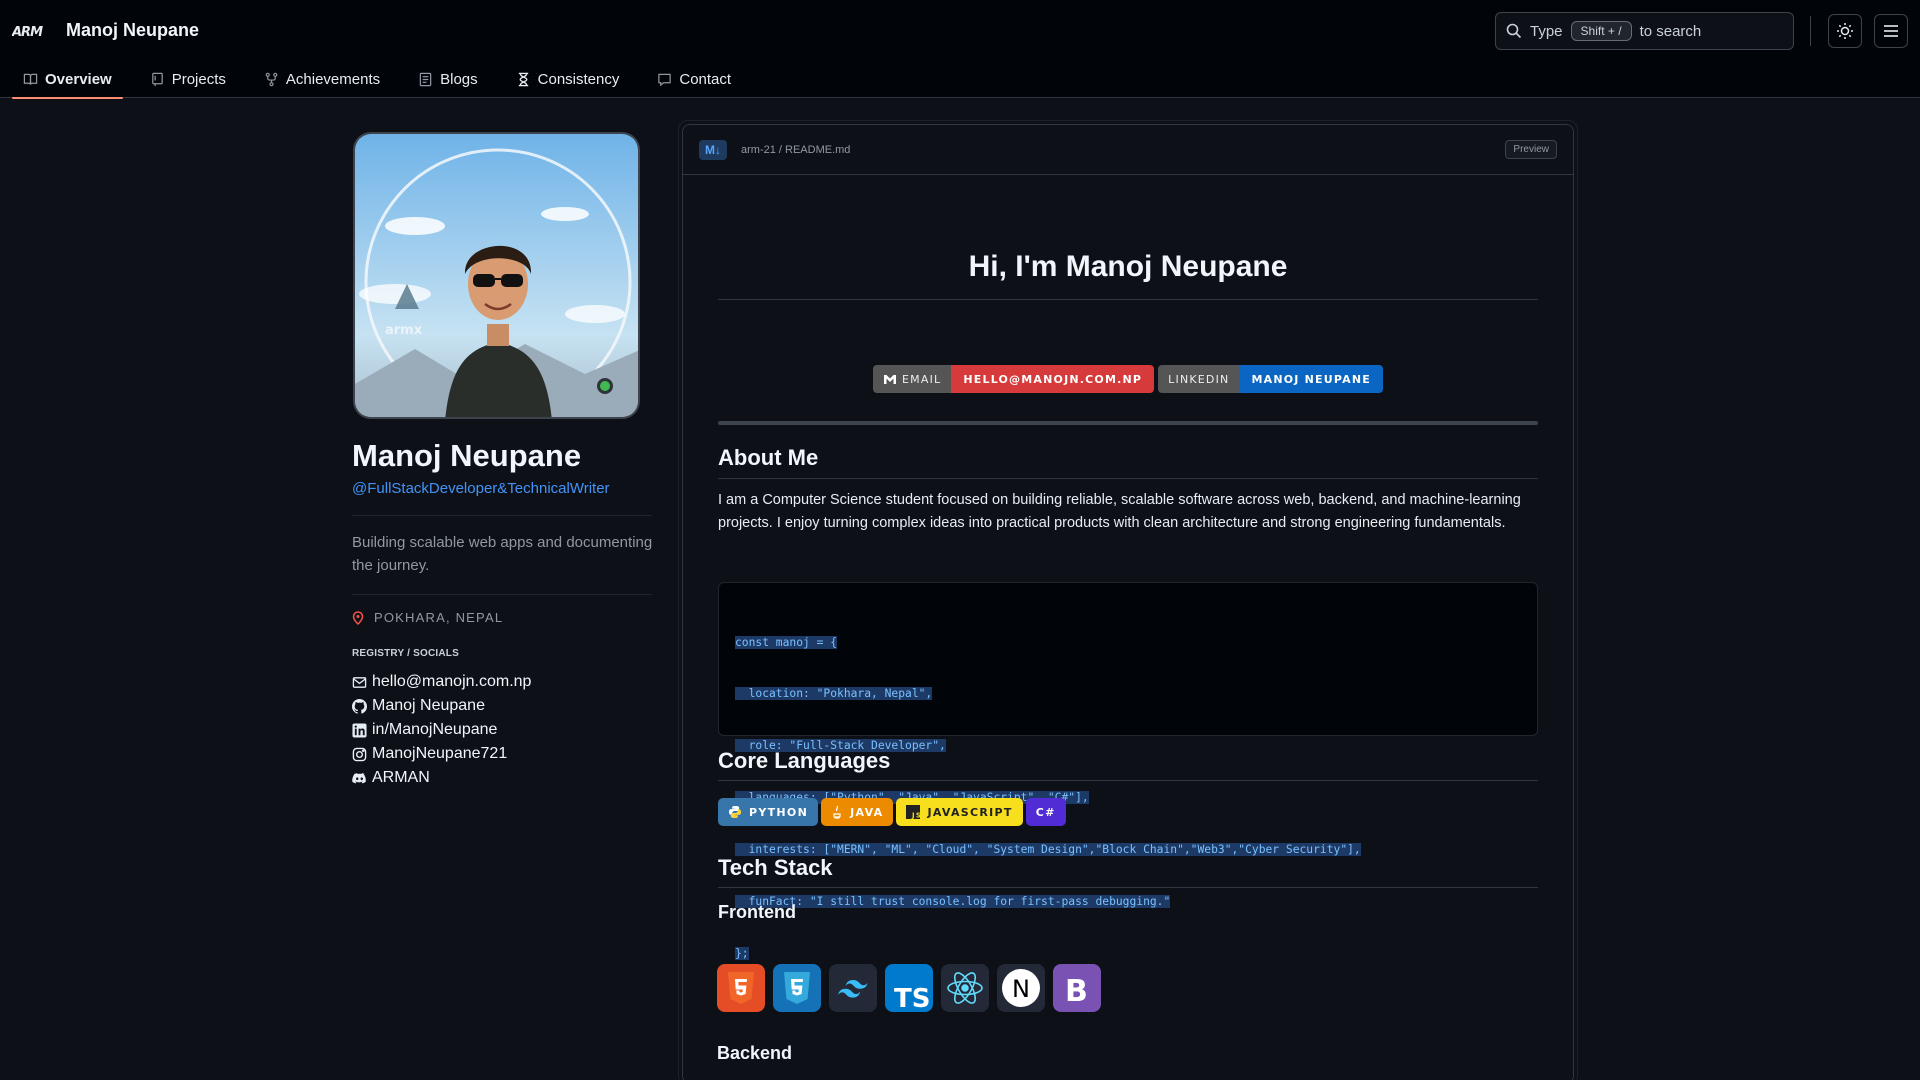 The height and width of the screenshot is (1080, 1920). What do you see at coordinates (1076, 991) in the screenshot?
I see `svg-text: B` at bounding box center [1076, 991].